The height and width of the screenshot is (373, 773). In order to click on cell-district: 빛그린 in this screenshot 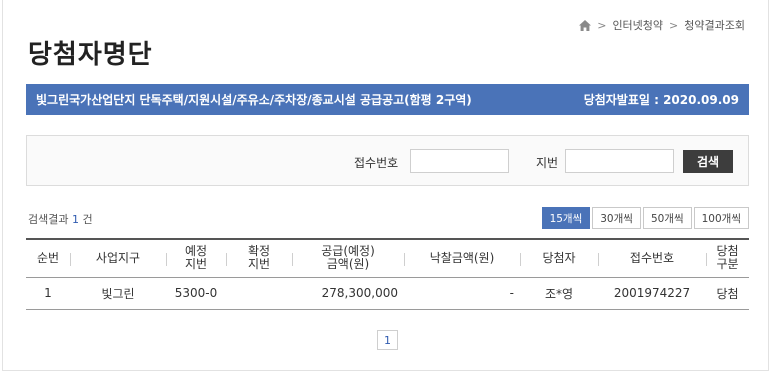, I will do `click(118, 293)`.